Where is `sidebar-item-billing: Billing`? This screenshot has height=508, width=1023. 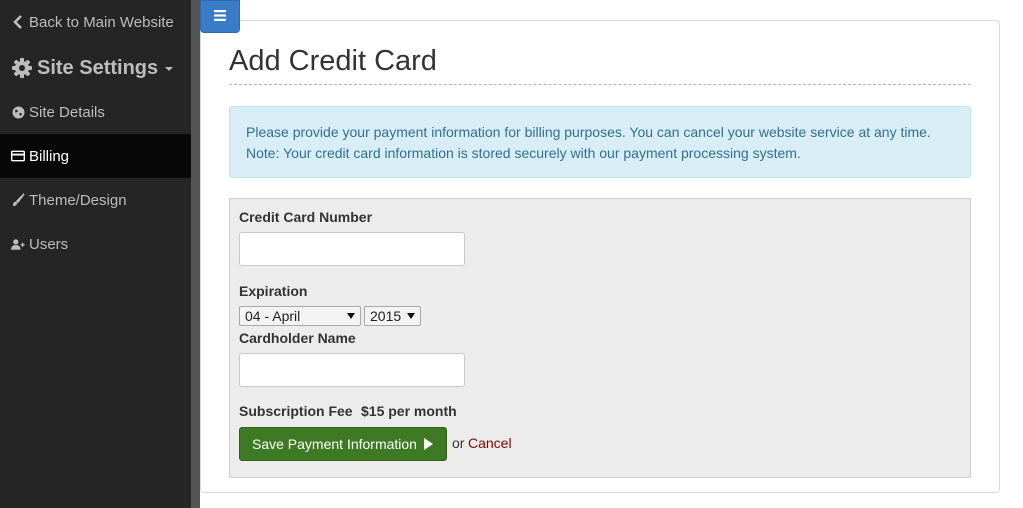 sidebar-item-billing: Billing is located at coordinates (95, 156).